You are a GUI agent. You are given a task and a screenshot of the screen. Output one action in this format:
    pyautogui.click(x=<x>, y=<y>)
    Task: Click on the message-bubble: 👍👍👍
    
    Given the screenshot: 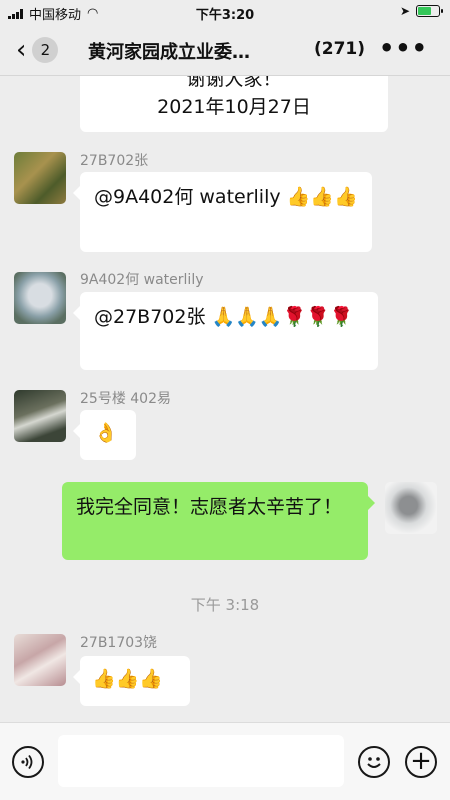 What is the action you would take?
    pyautogui.click(x=131, y=681)
    